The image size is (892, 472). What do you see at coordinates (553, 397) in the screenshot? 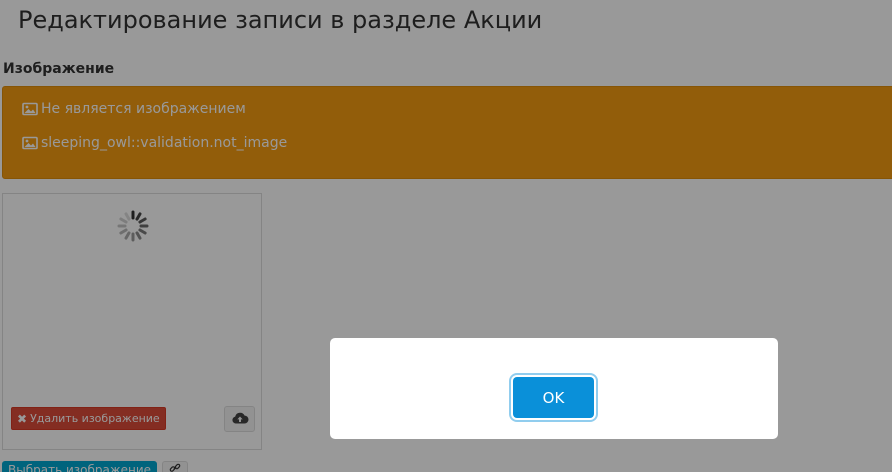
I see `ok-button: OK` at bounding box center [553, 397].